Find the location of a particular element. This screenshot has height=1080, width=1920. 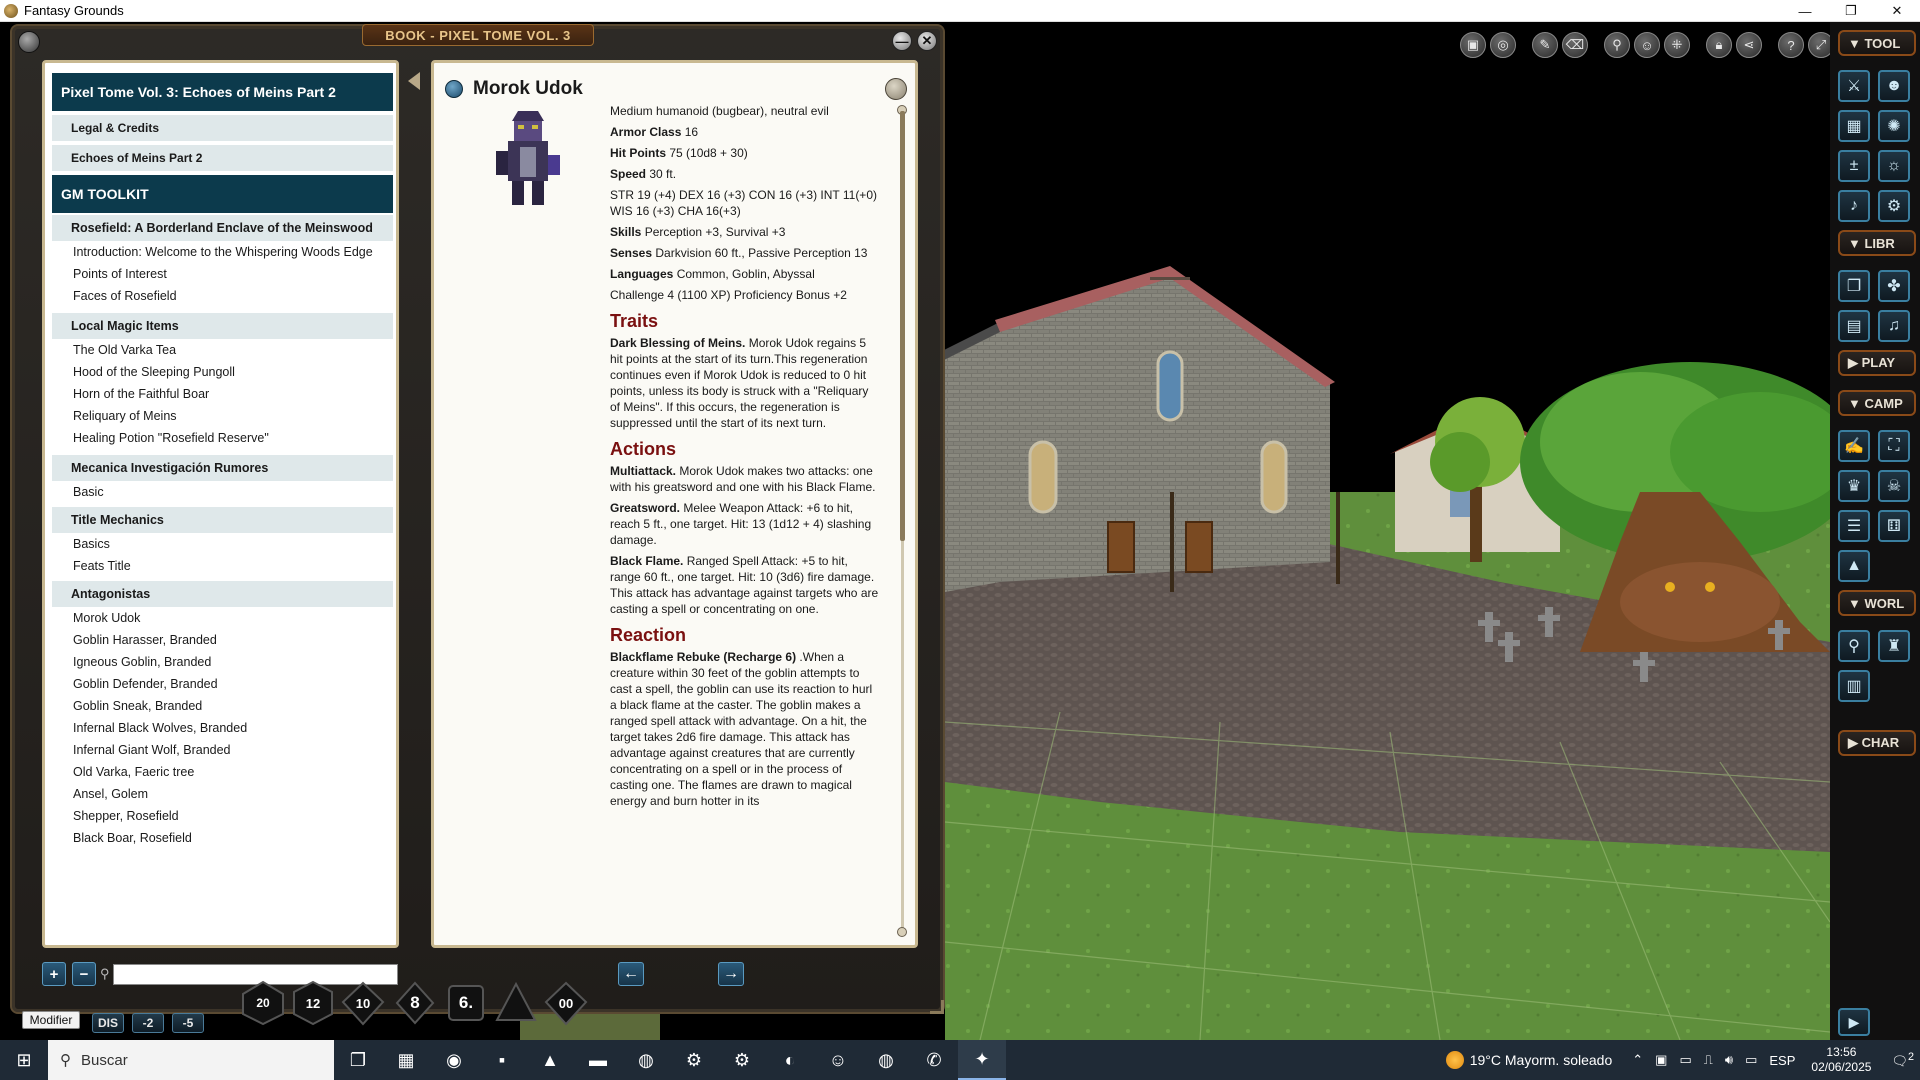

spotify-icon: ◐ is located at coordinates (790, 1060).